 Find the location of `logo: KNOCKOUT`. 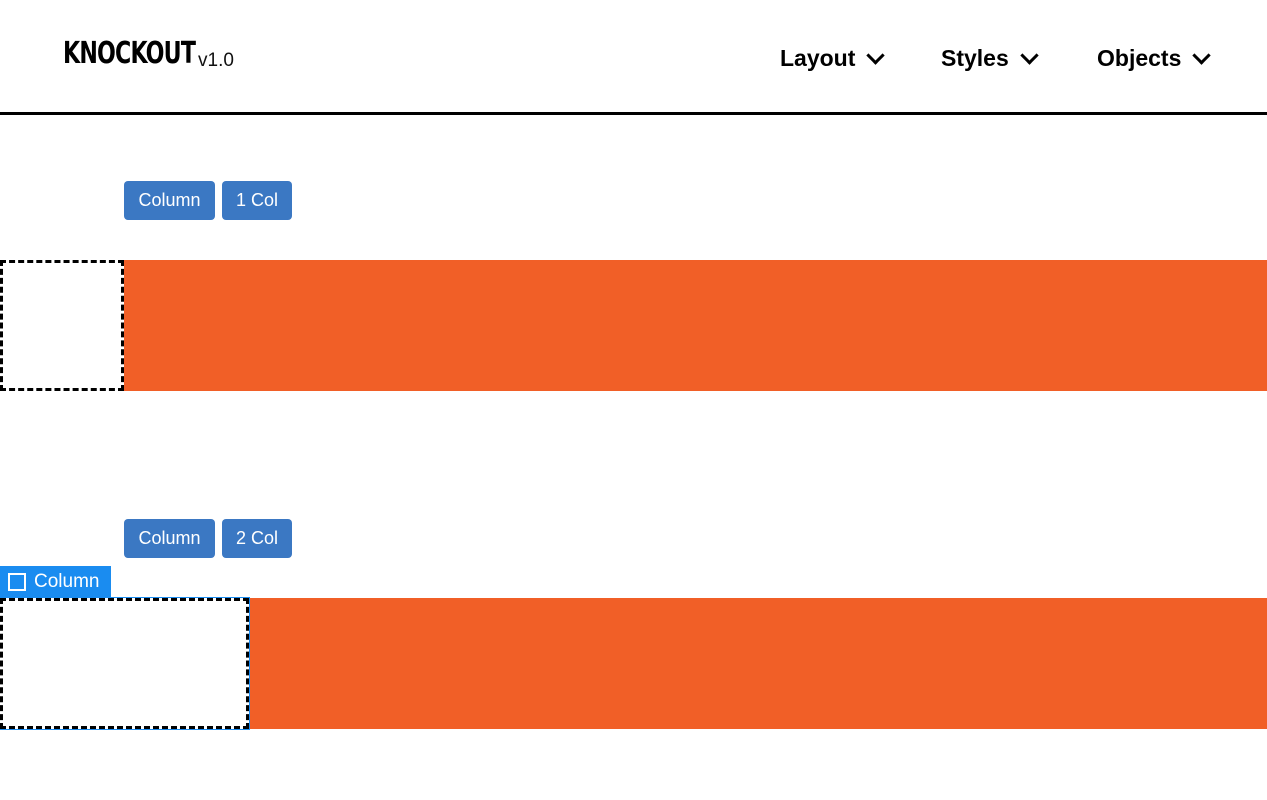

logo: KNOCKOUT is located at coordinates (129, 53).